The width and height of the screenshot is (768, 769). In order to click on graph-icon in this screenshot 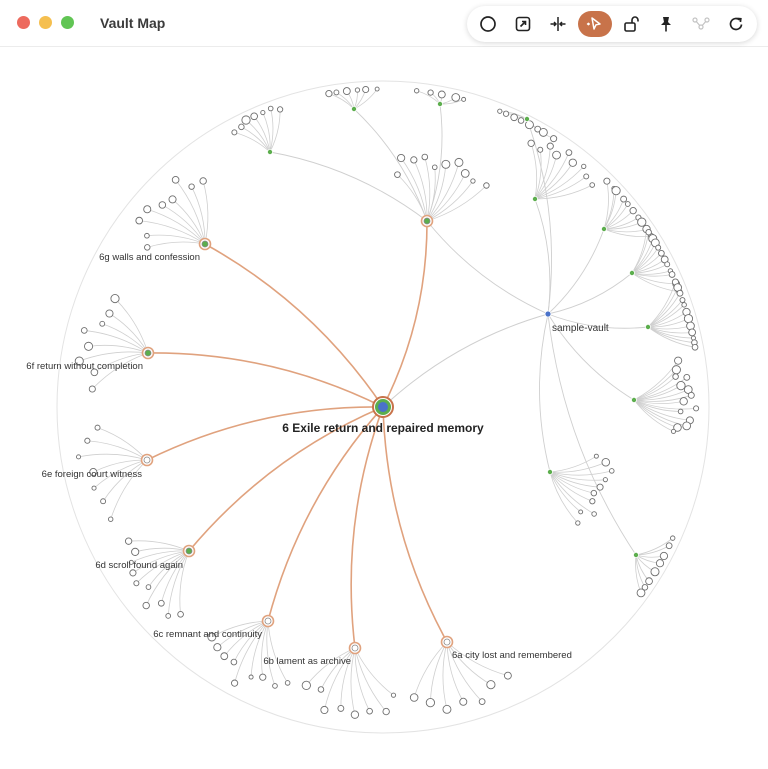, I will do `click(701, 23)`.